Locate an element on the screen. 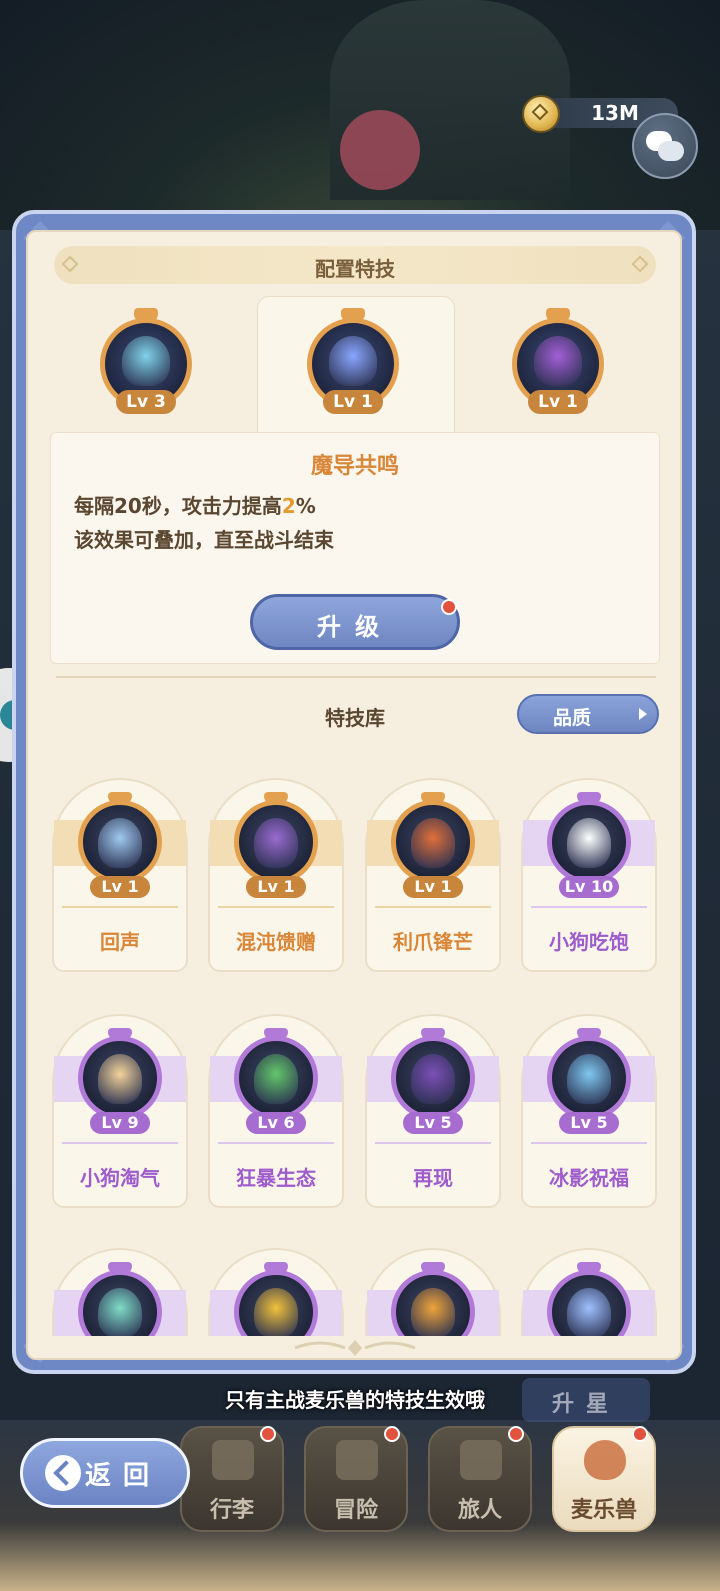 This screenshot has width=720, height=1591. skill-card: Lv 5 冰影祝福 is located at coordinates (589, 1111).